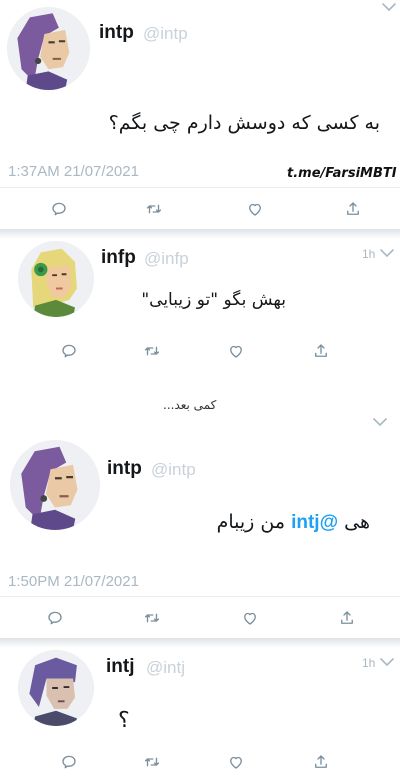 The width and height of the screenshot is (400, 779). I want to click on tweet-text-prefix: هی, so click(357, 522).